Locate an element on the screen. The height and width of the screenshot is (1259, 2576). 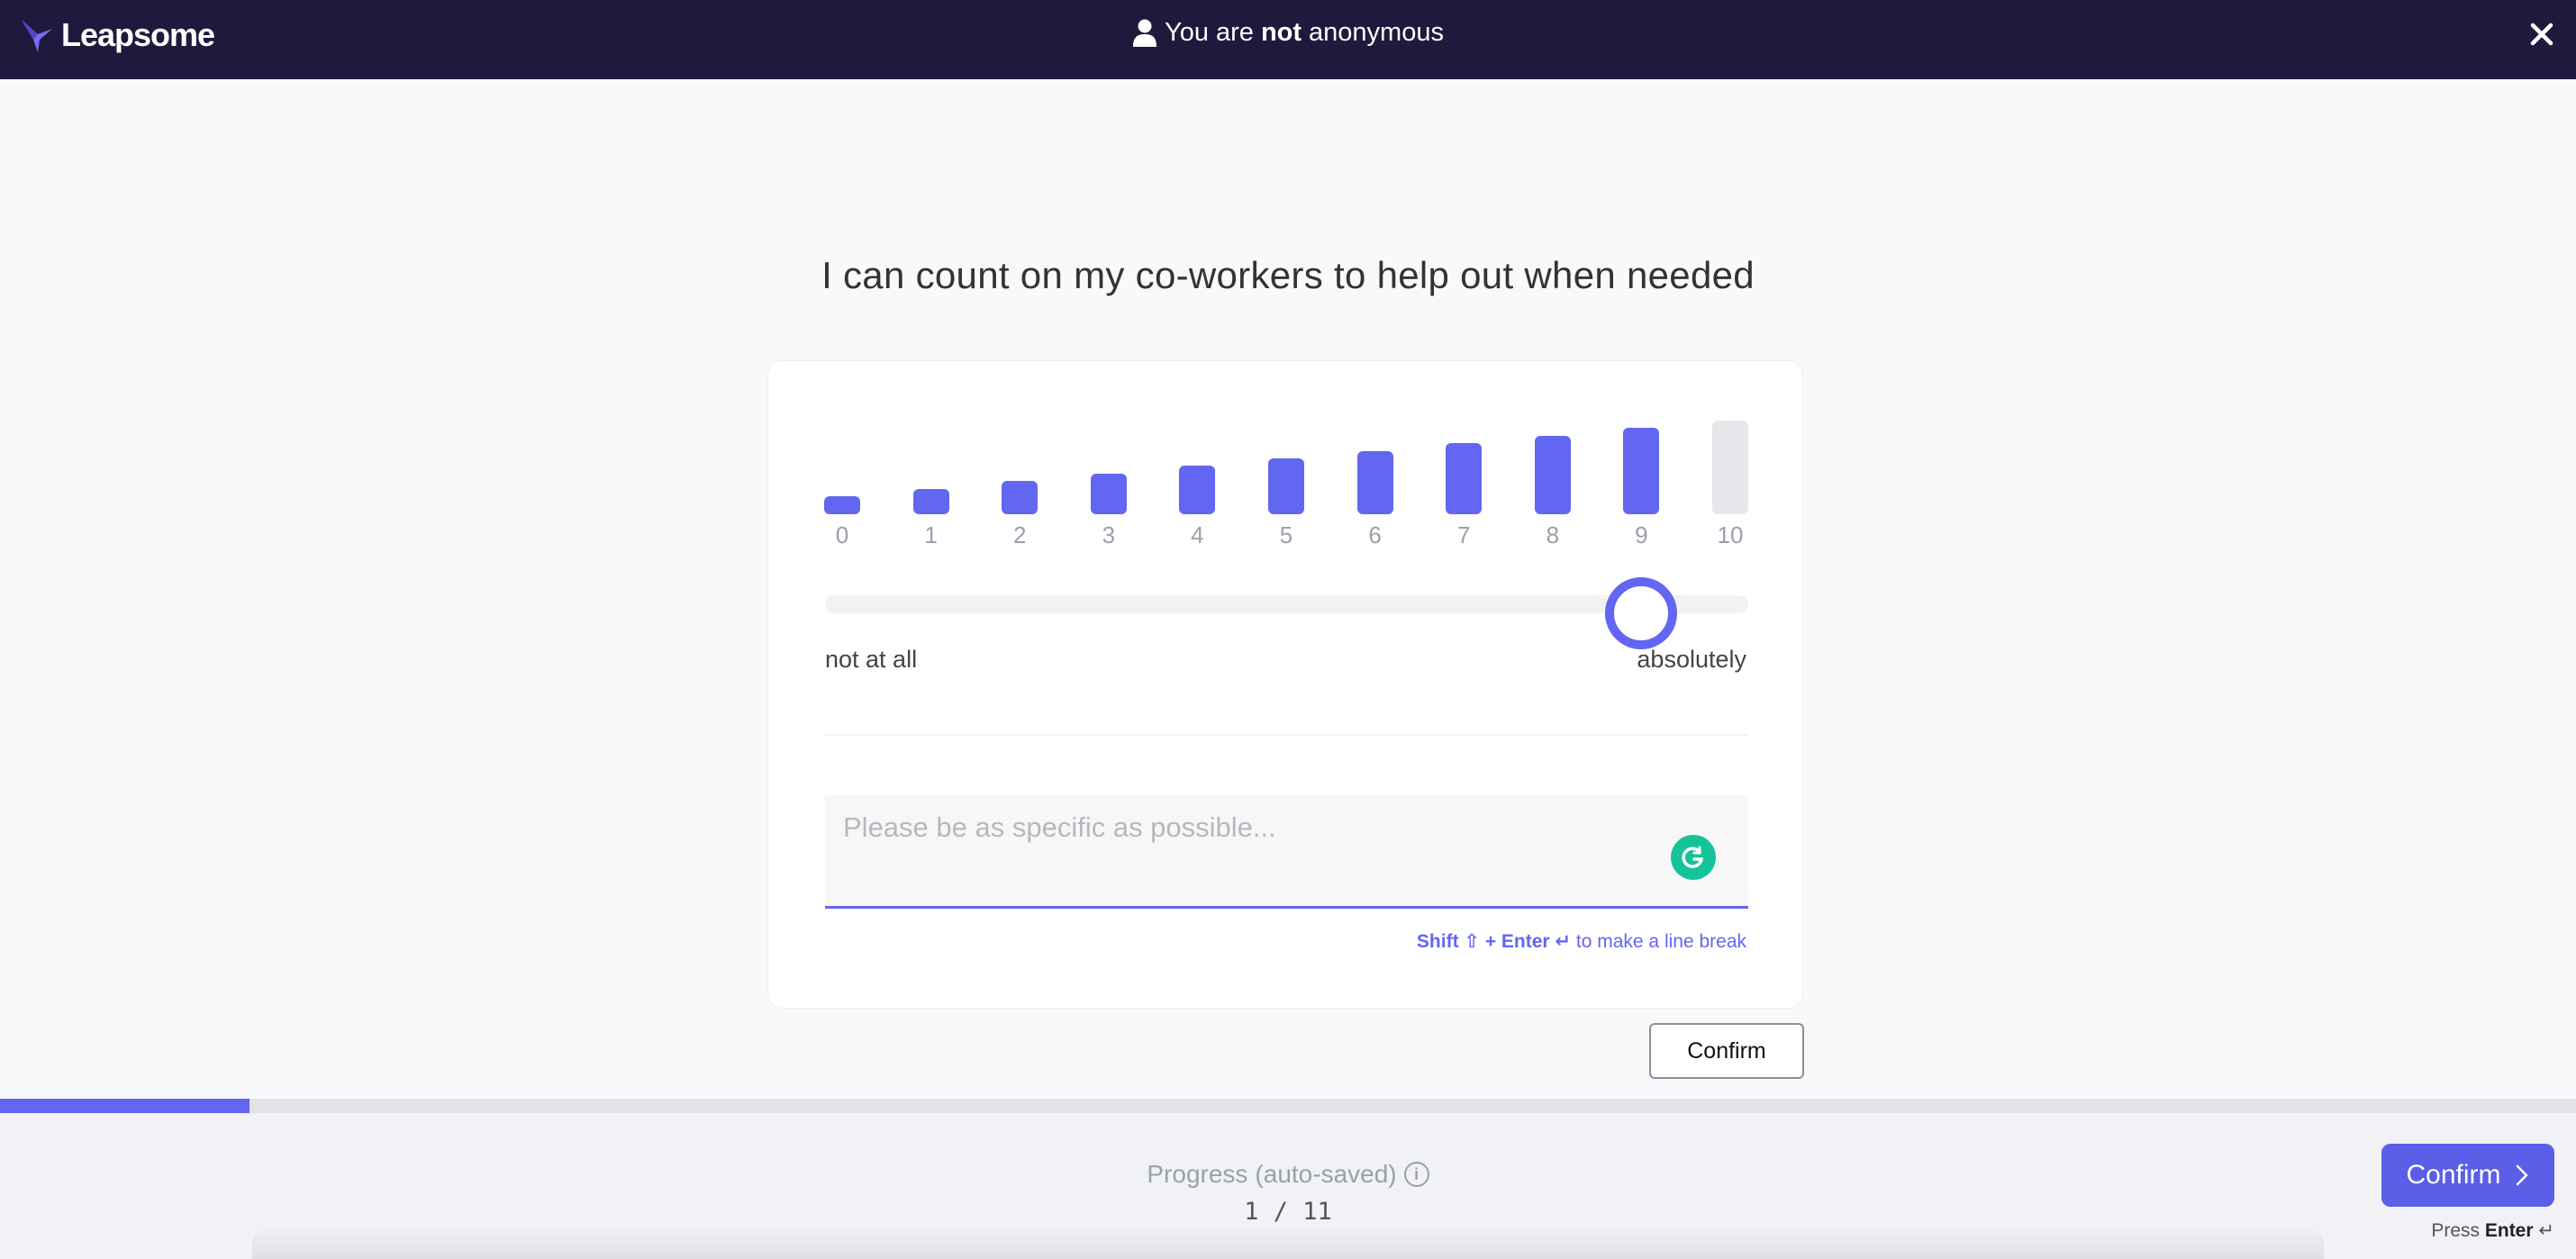
rating-slider-track is located at coordinates (1286, 613).